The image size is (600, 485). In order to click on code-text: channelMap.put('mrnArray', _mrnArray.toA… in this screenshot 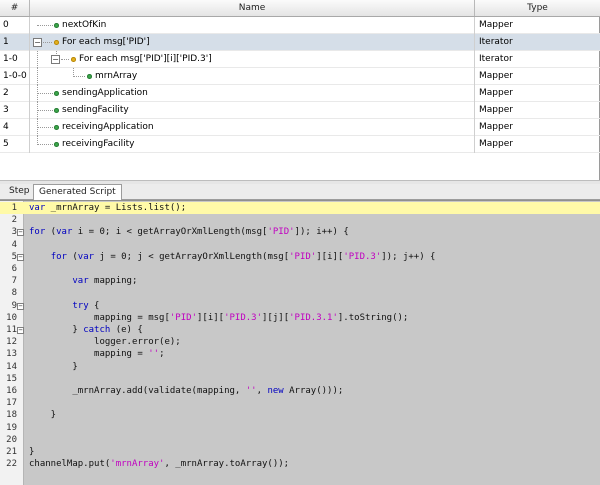, I will do `click(159, 464)`.